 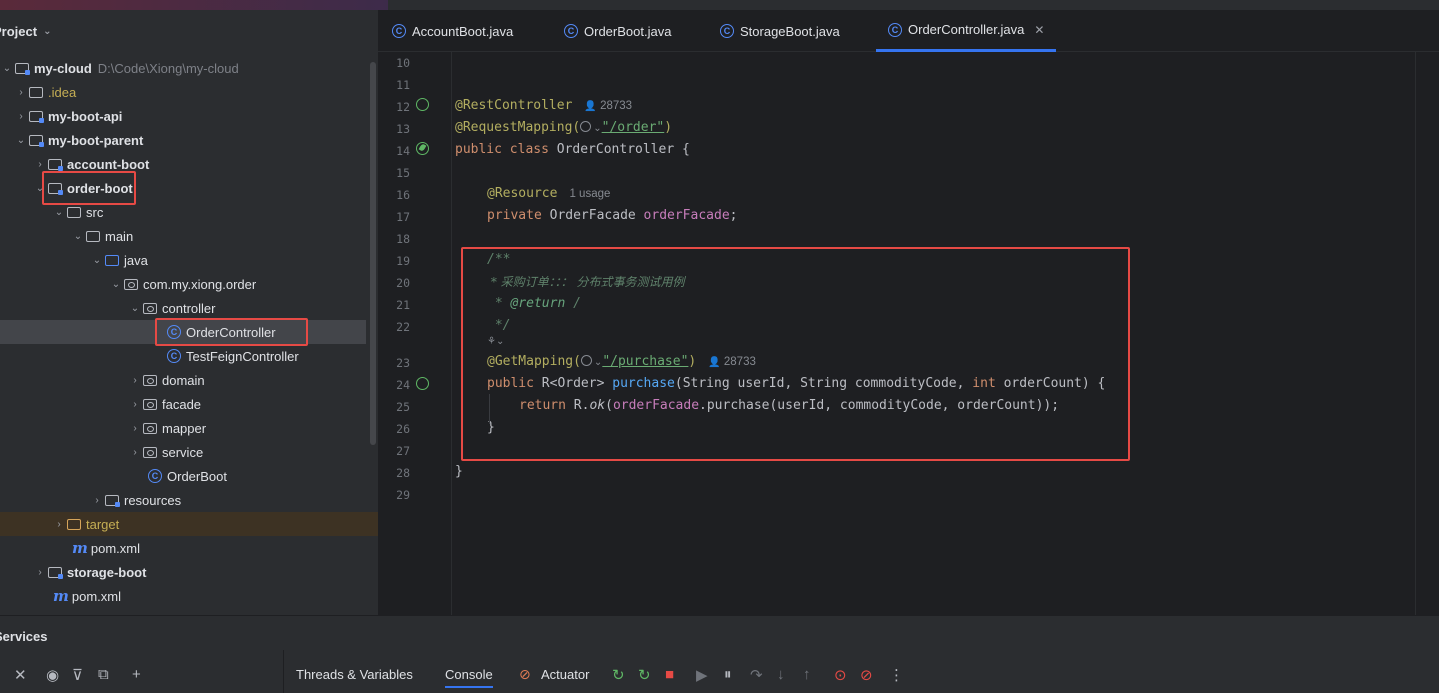 I want to click on line-number: 15, so click(x=403, y=173).